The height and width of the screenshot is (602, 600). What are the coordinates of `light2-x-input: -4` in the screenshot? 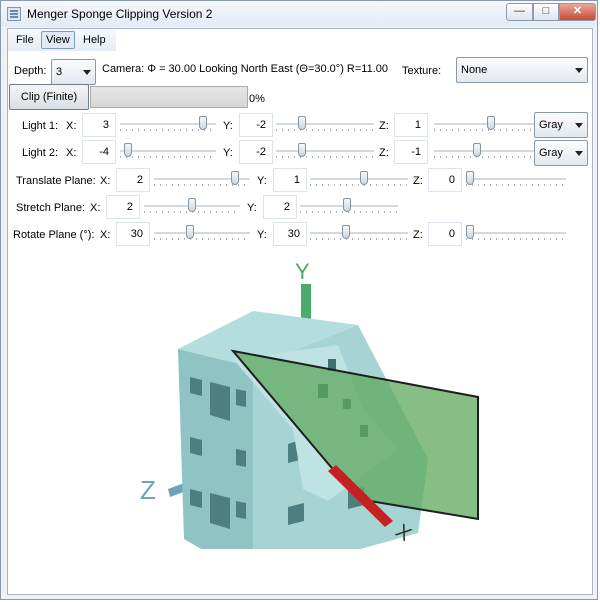 It's located at (99, 152).